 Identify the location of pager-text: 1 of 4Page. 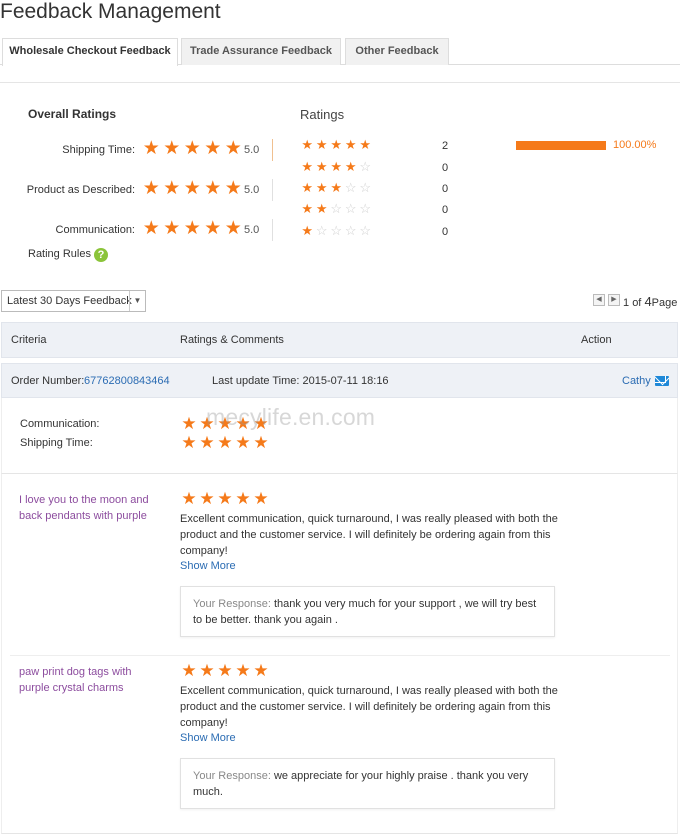
(650, 301).